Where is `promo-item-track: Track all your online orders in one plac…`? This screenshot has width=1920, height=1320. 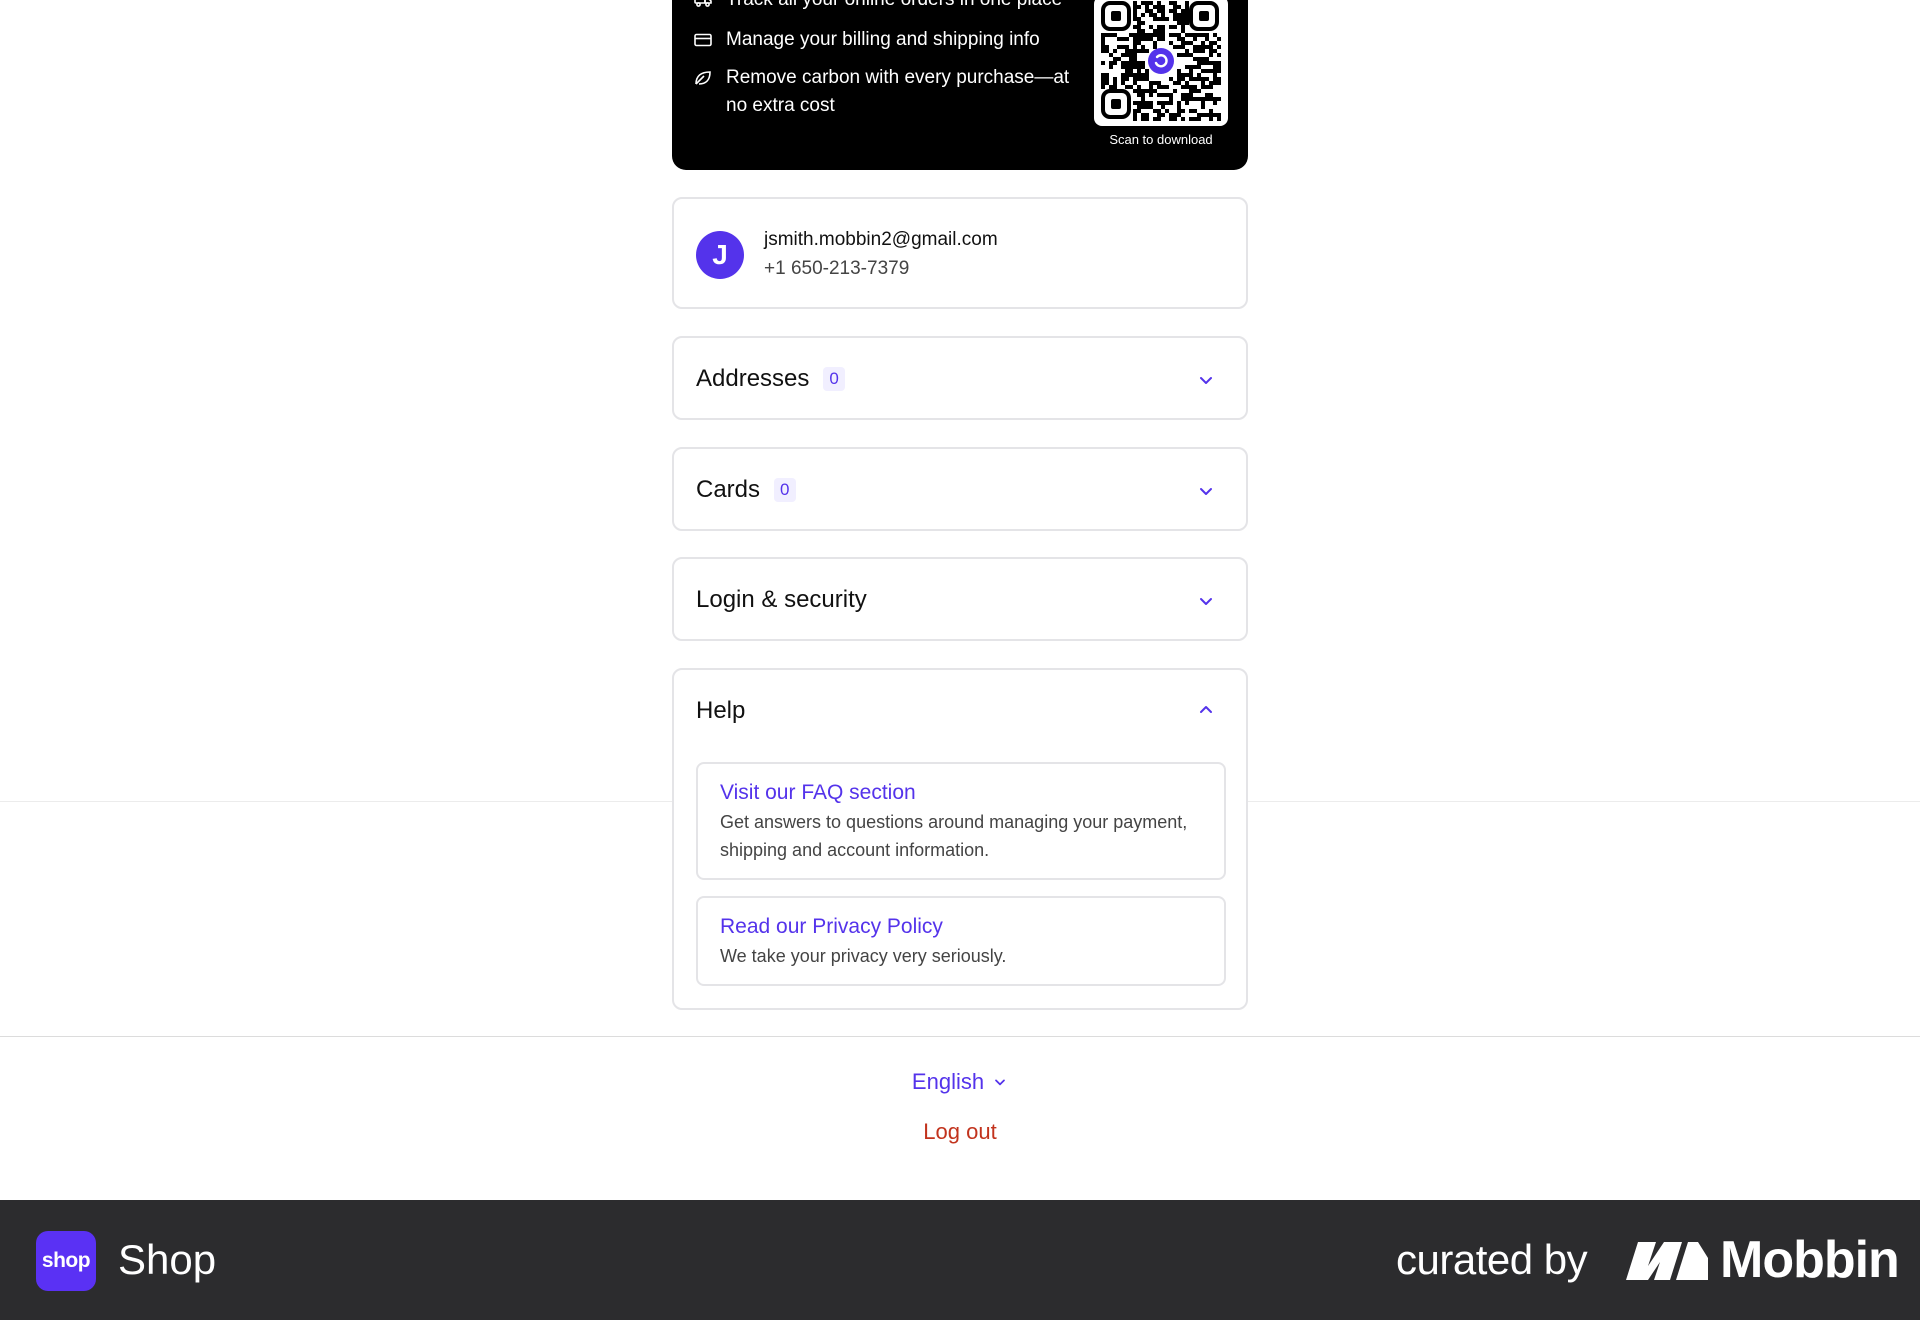
promo-item-track: Track all your online orders in one plac… is located at coordinates (889, 7).